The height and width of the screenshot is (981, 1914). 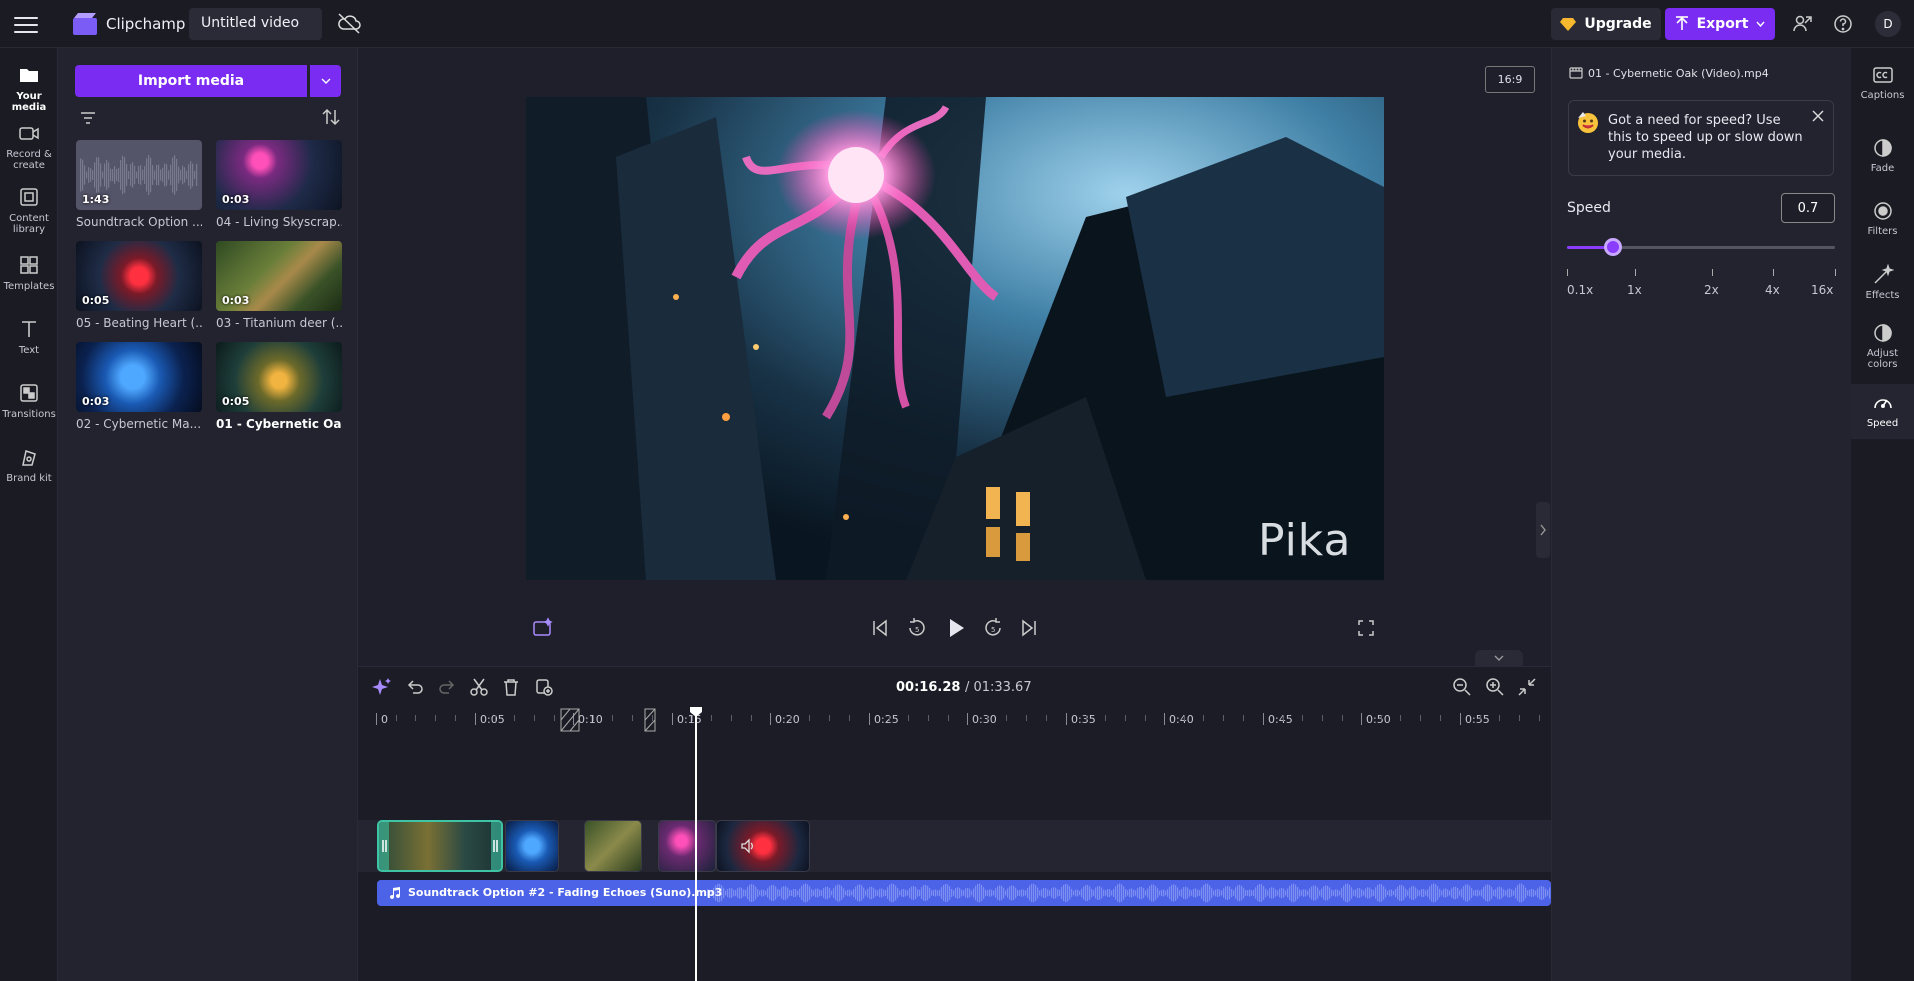 I want to click on tab-fade: Fade, so click(x=1882, y=155).